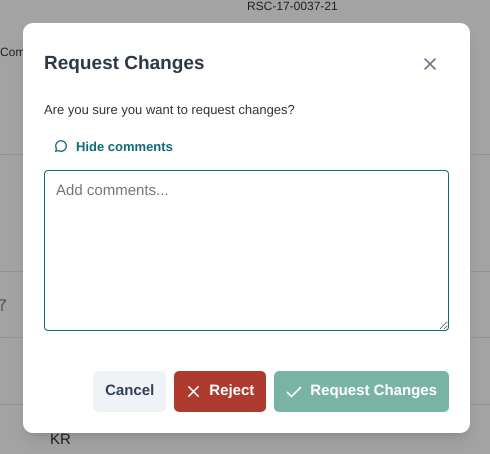 This screenshot has height=454, width=490. What do you see at coordinates (61, 146) in the screenshot?
I see `comment-icon` at bounding box center [61, 146].